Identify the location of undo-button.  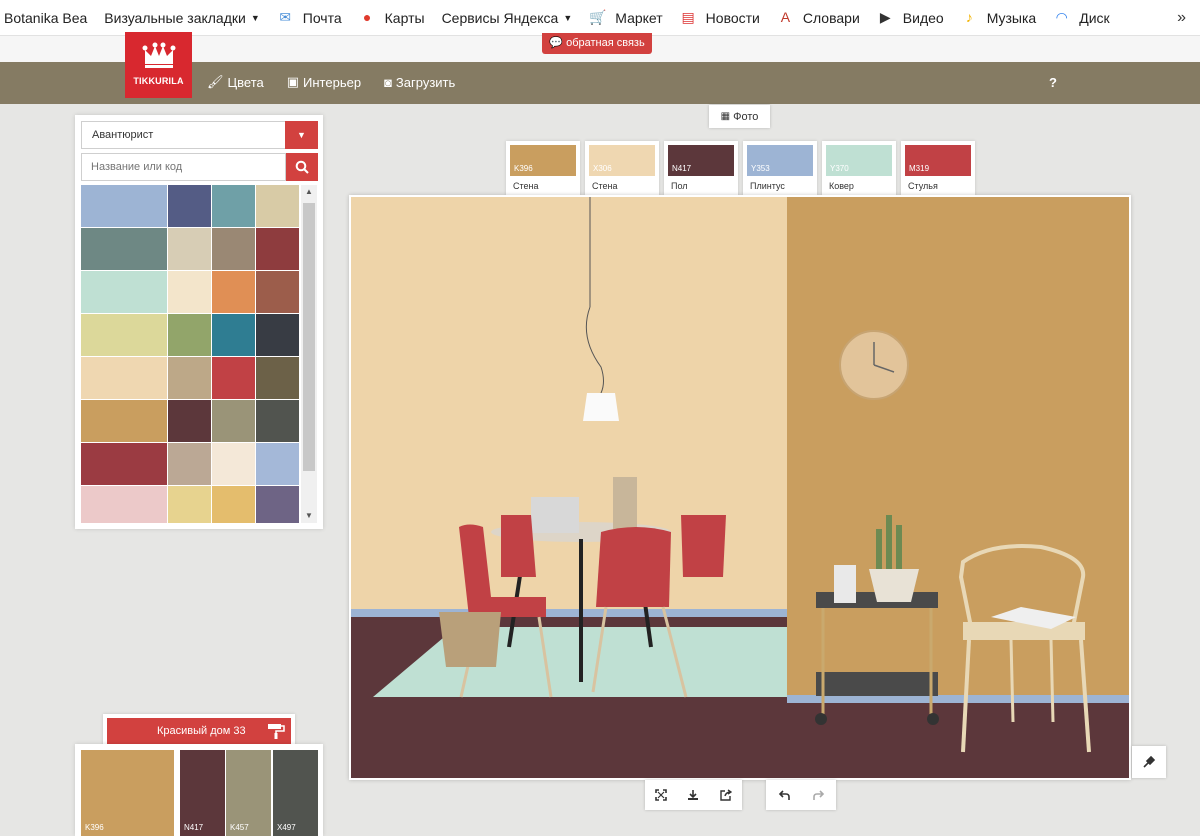
(784, 795).